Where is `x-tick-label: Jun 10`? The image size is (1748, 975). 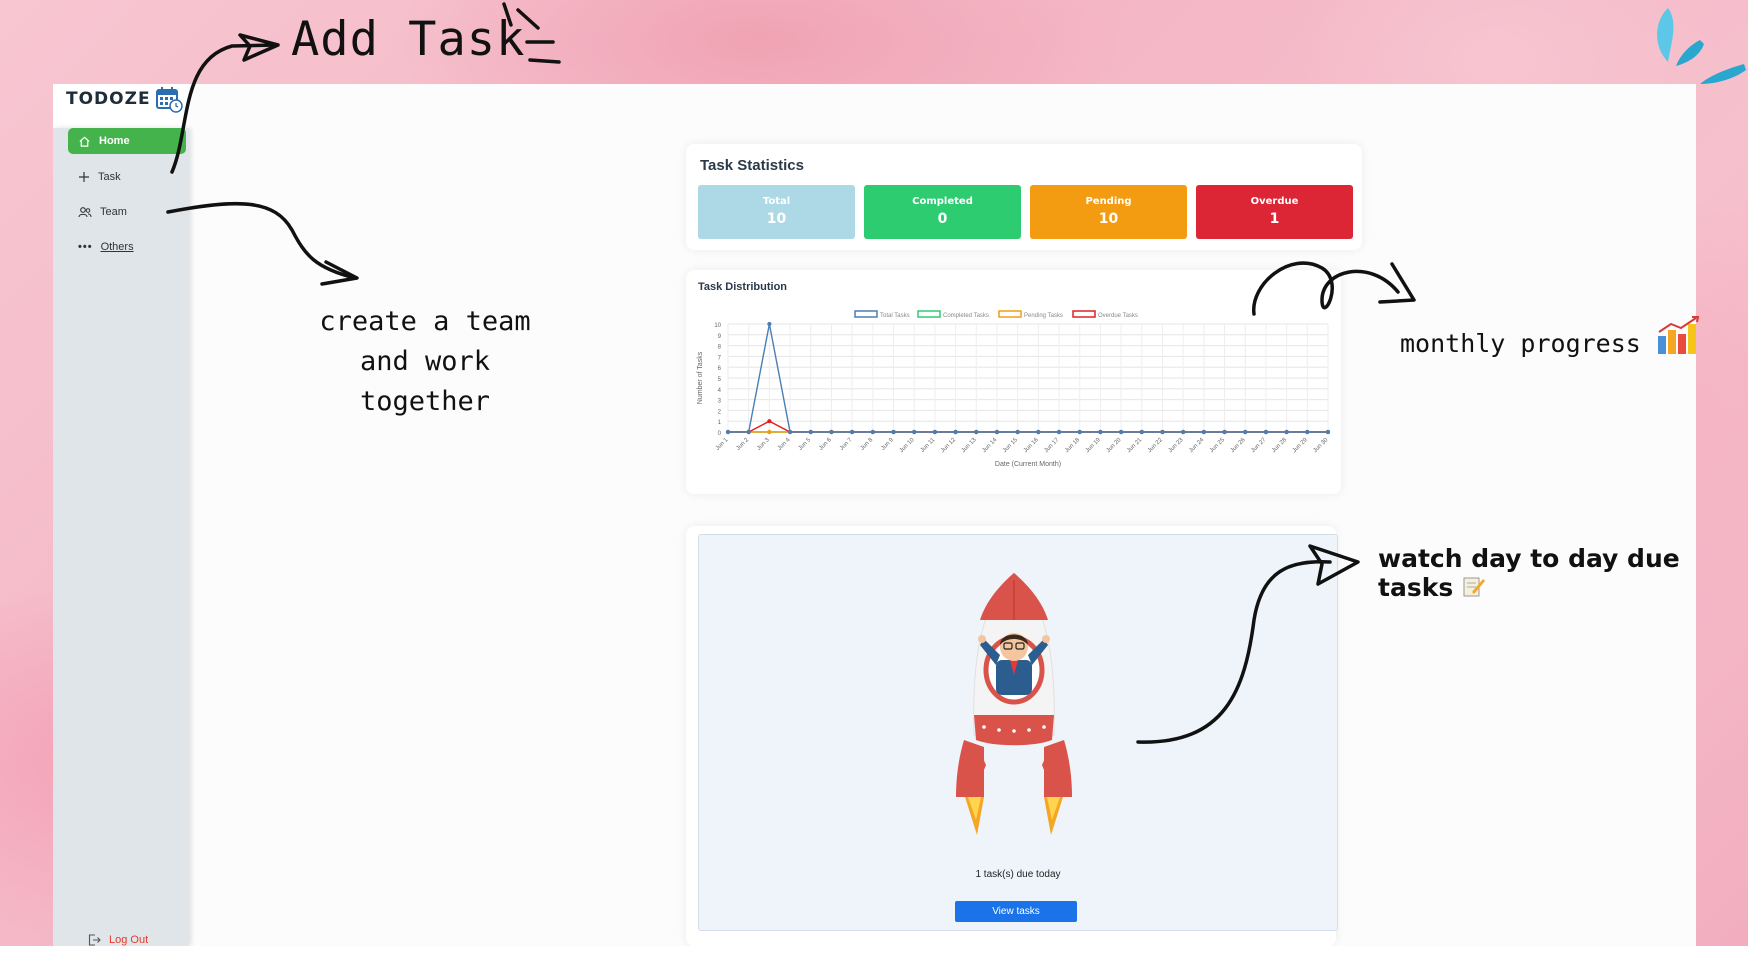 x-tick-label: Jun 10 is located at coordinates (907, 445).